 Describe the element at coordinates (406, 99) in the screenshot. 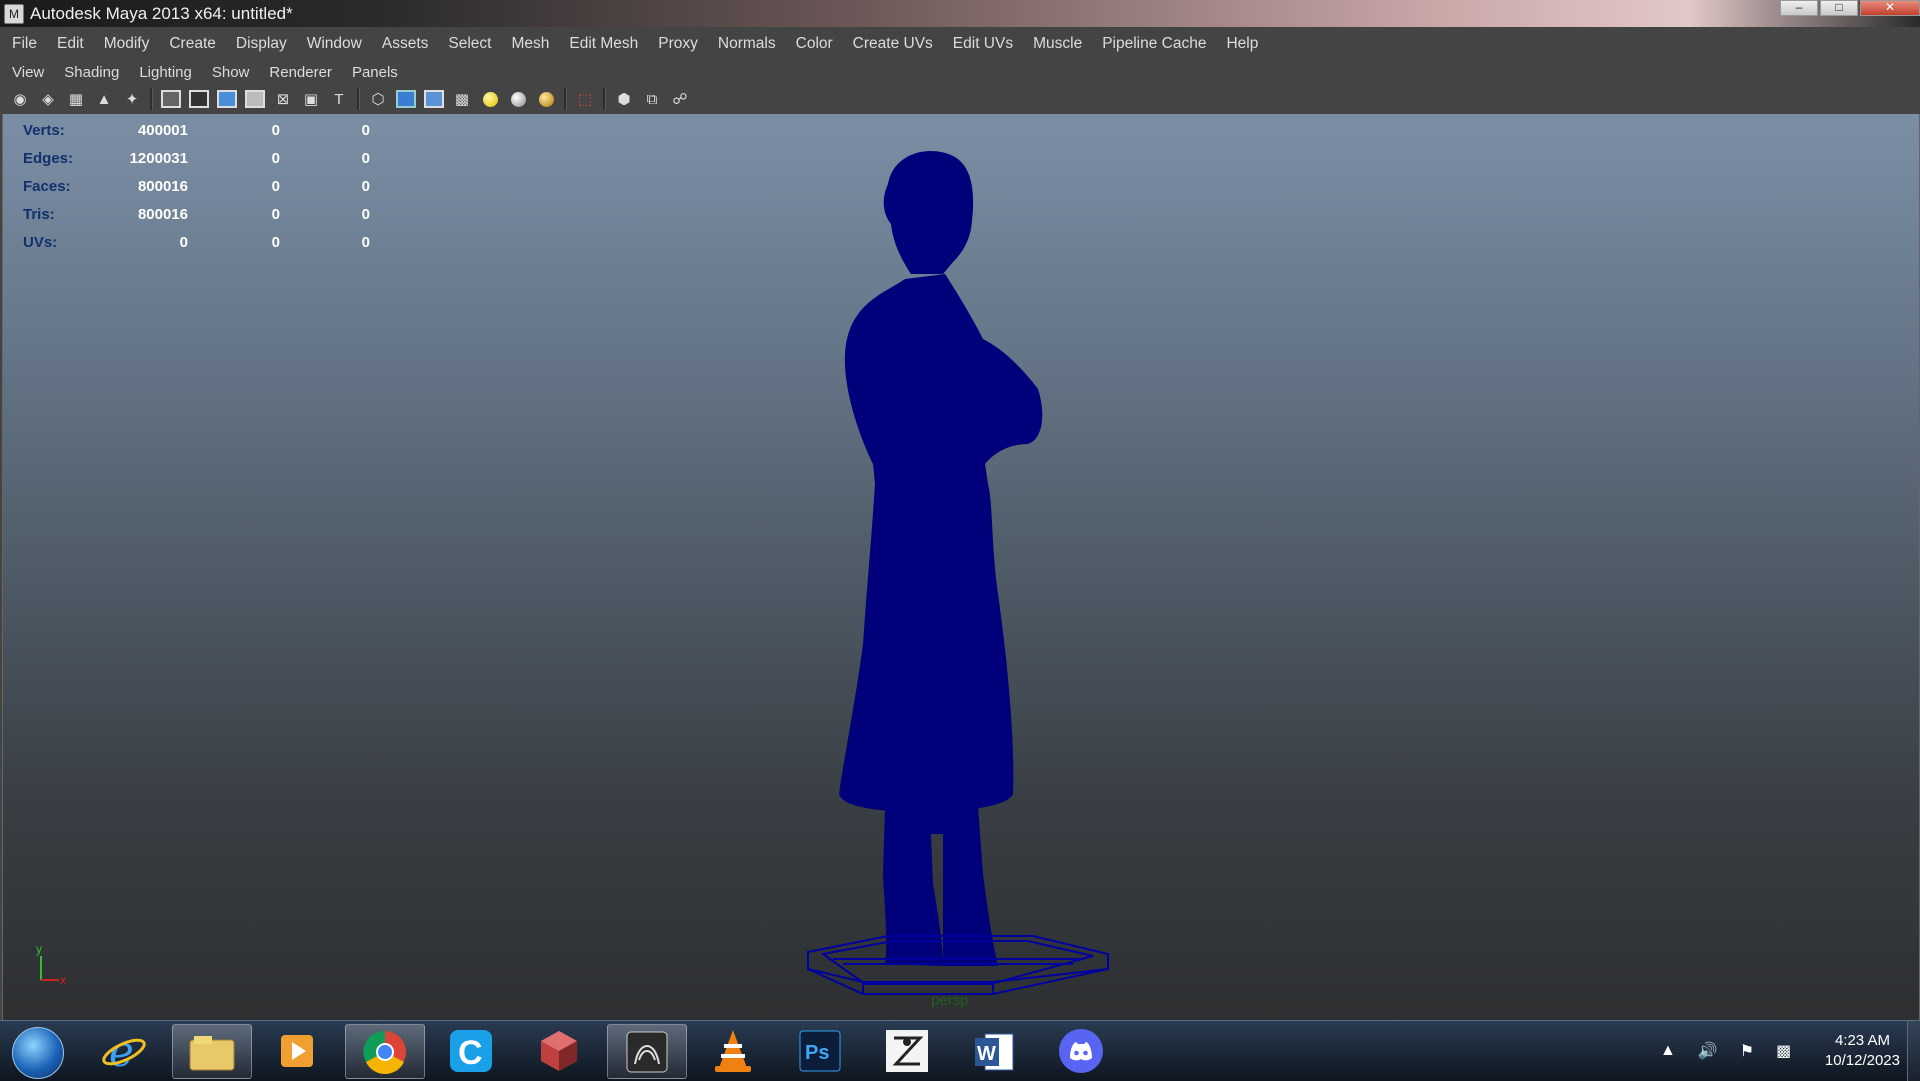

I see `smooth-shade-icon` at that location.